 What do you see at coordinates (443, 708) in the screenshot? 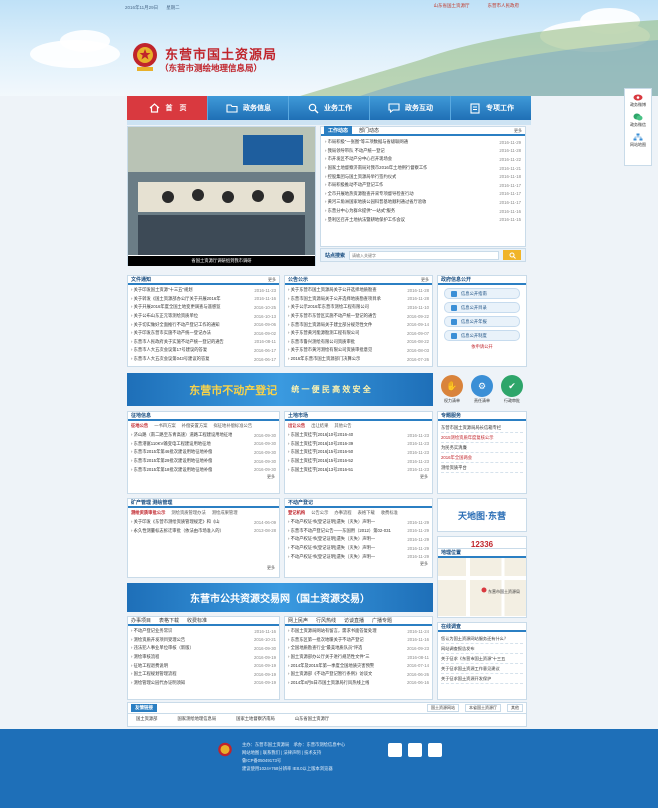
I see `friend-link-select: 国土资源网站` at bounding box center [443, 708].